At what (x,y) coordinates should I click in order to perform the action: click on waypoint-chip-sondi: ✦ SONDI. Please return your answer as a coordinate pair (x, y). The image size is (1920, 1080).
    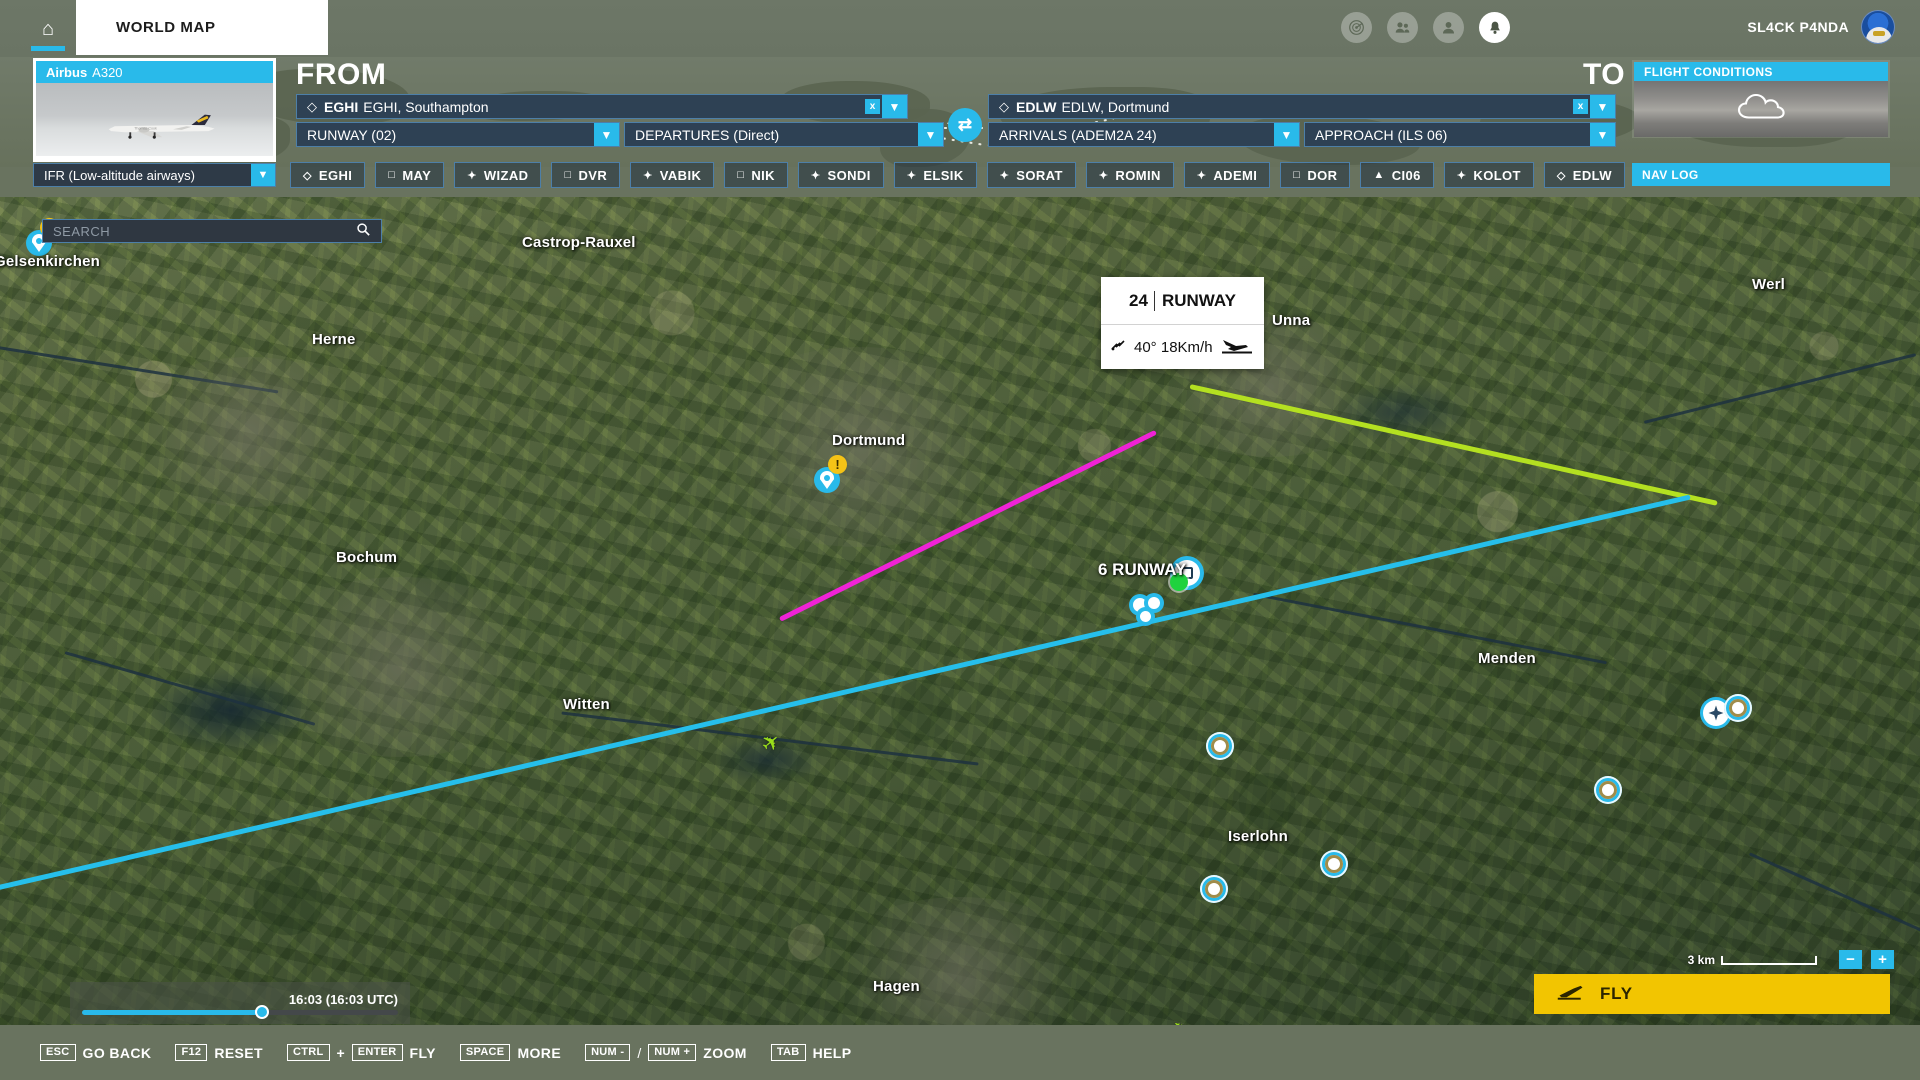
    Looking at the image, I should click on (840, 175).